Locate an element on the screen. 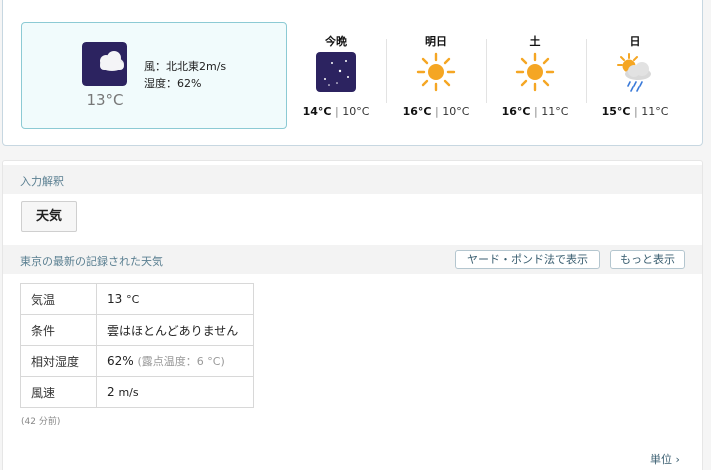 Image resolution: width=711 pixels, height=470 pixels. table-row: 風速 2 m/s is located at coordinates (137, 392).